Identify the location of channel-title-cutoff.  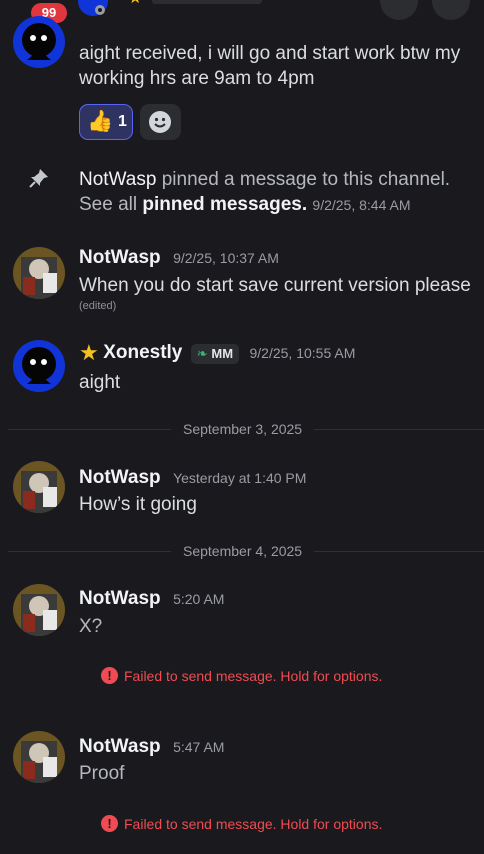
(207, 2).